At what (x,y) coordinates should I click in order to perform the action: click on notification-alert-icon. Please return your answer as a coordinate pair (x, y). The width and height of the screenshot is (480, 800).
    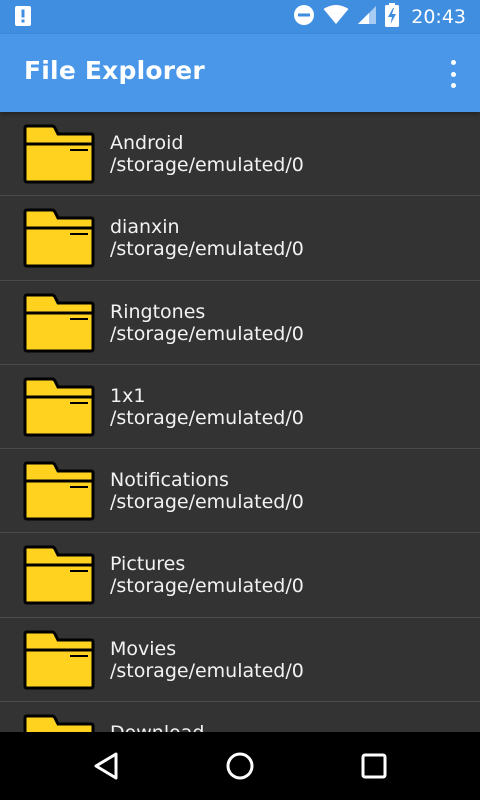
    Looking at the image, I should click on (23, 18).